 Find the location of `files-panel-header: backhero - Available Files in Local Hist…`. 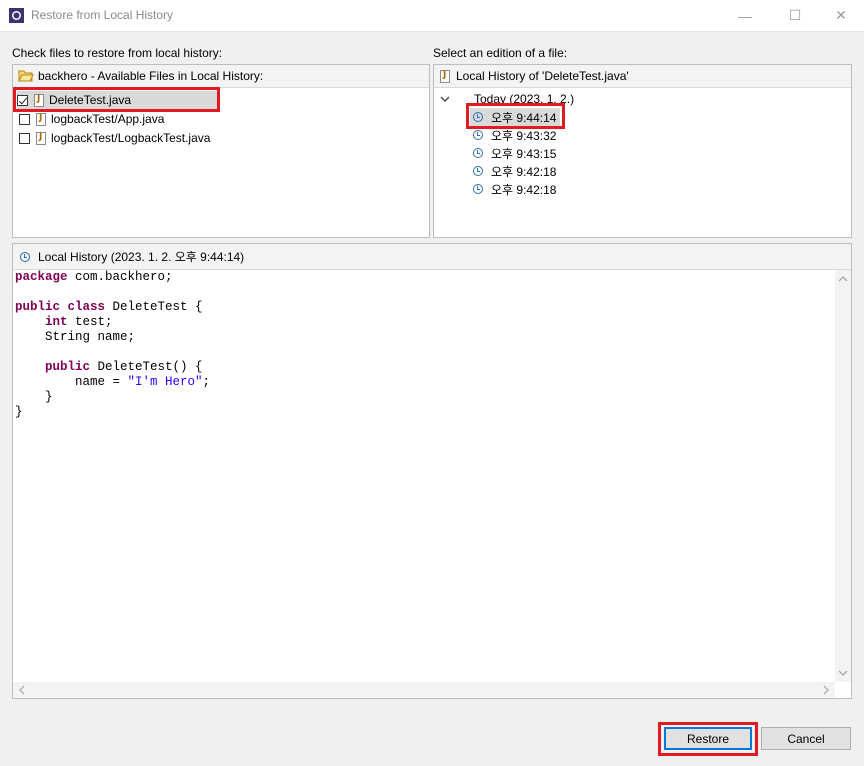

files-panel-header: backhero - Available Files in Local Hist… is located at coordinates (221, 76).